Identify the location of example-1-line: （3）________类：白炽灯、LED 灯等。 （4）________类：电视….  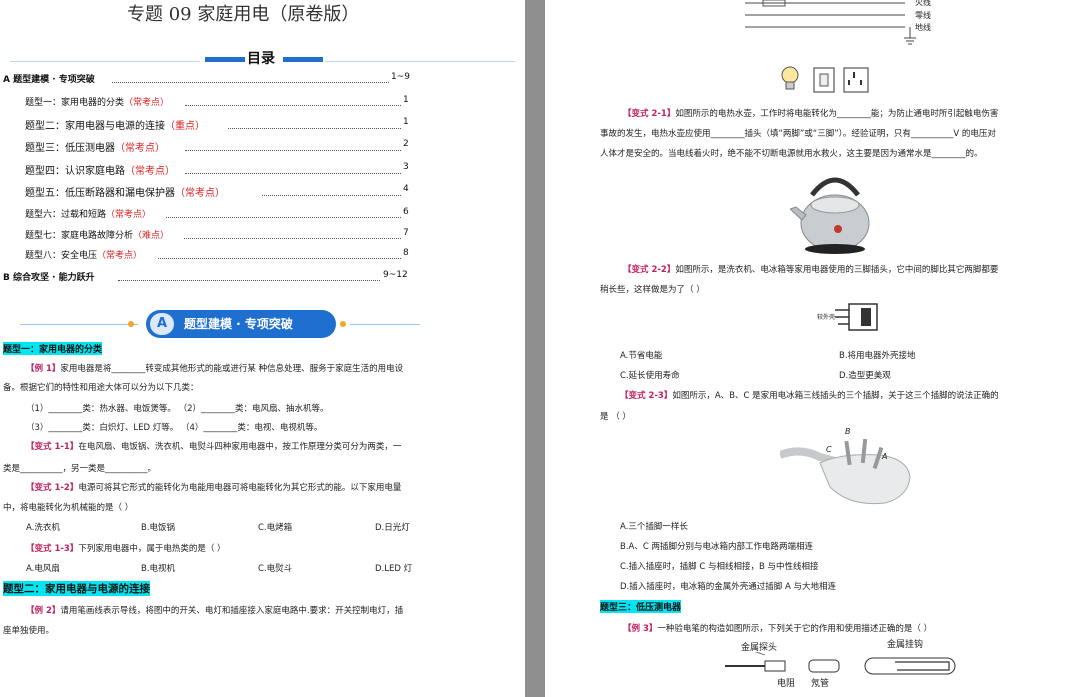
(174, 428).